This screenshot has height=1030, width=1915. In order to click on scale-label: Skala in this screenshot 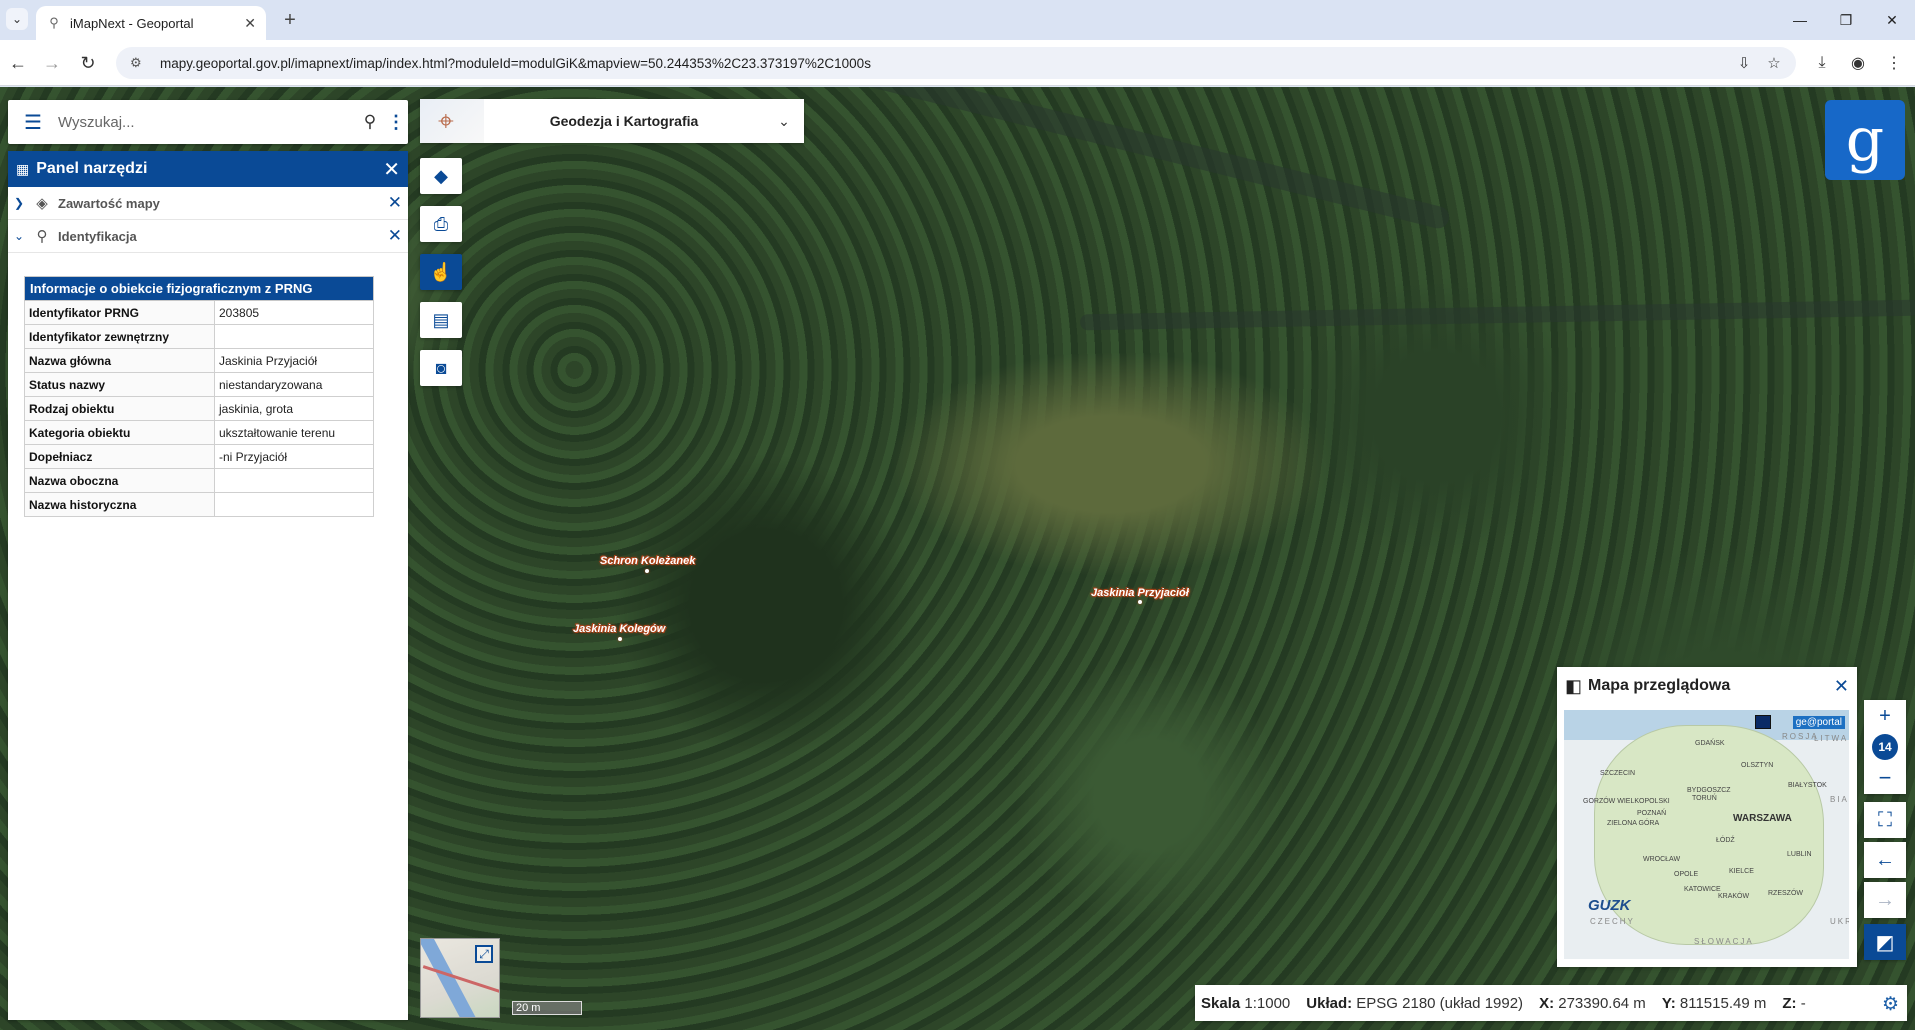, I will do `click(1221, 1003)`.